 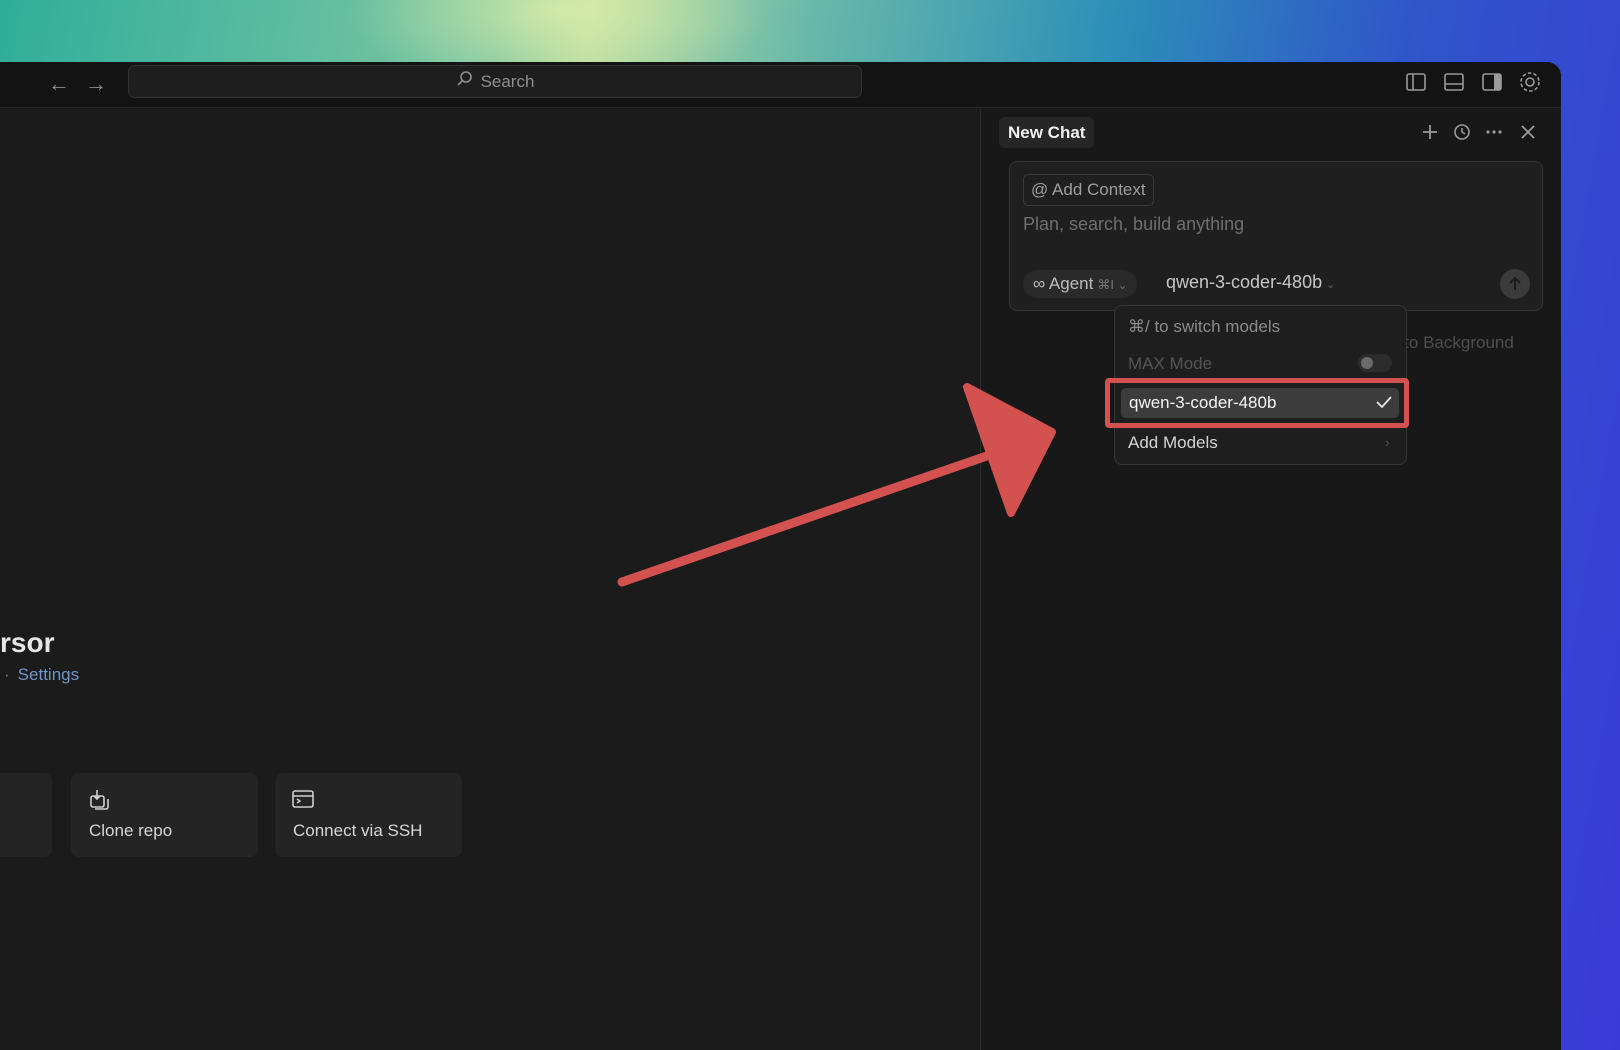 What do you see at coordinates (1375, 363) in the screenshot?
I see `max-mode-toggle` at bounding box center [1375, 363].